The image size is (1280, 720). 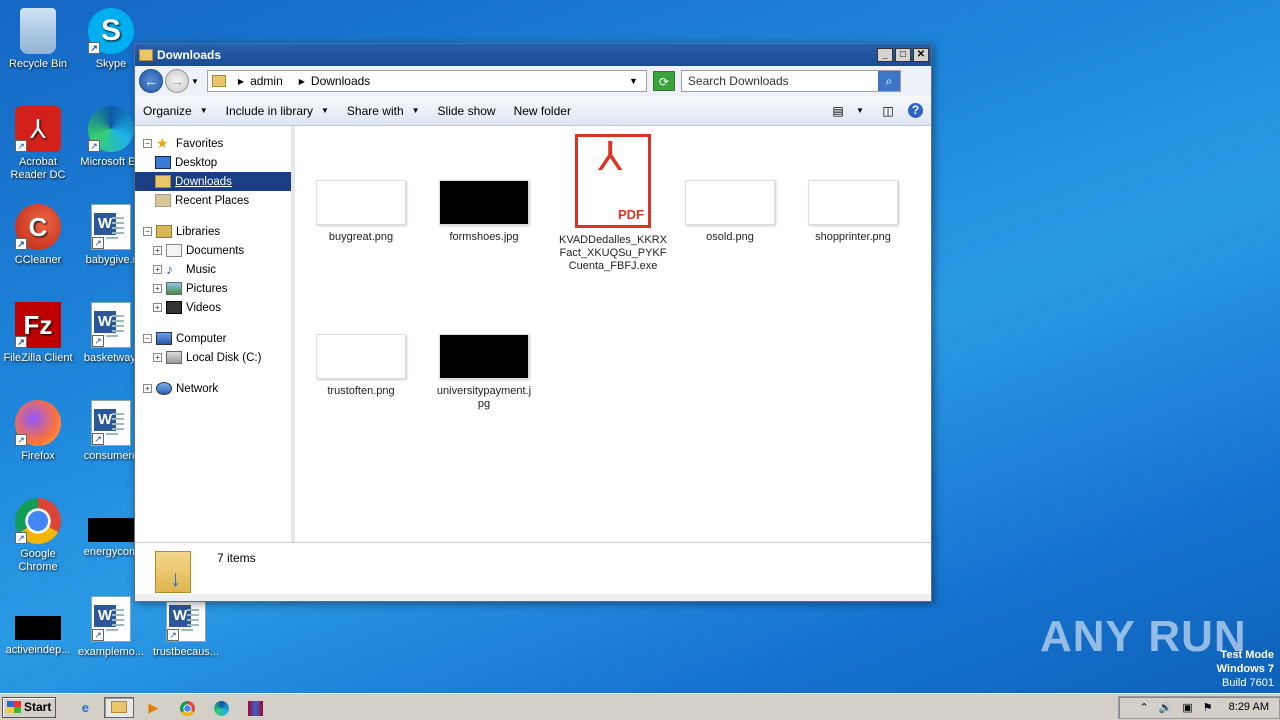 I want to click on test-mode-notice: Test Mode Windows 7 Build 7601, so click(x=1245, y=669).